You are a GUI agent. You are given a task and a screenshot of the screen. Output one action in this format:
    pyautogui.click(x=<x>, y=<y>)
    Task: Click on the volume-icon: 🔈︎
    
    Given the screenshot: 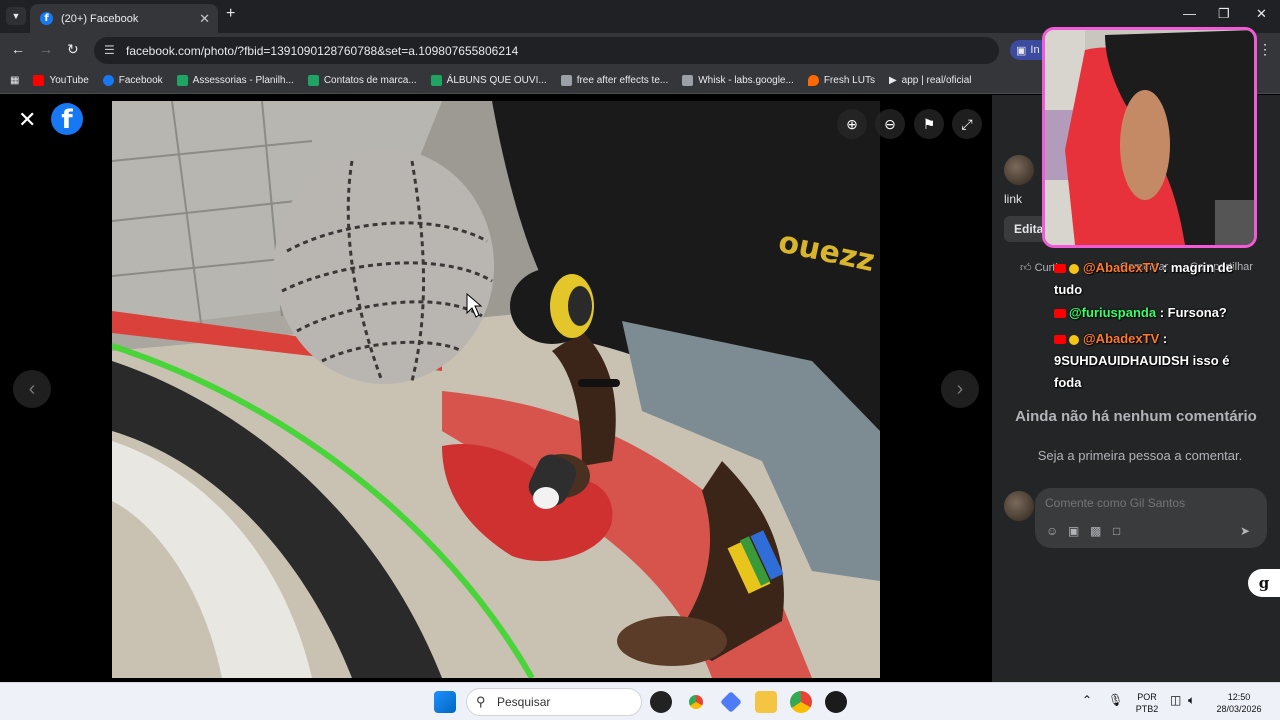 What is the action you would take?
    pyautogui.click(x=1191, y=700)
    